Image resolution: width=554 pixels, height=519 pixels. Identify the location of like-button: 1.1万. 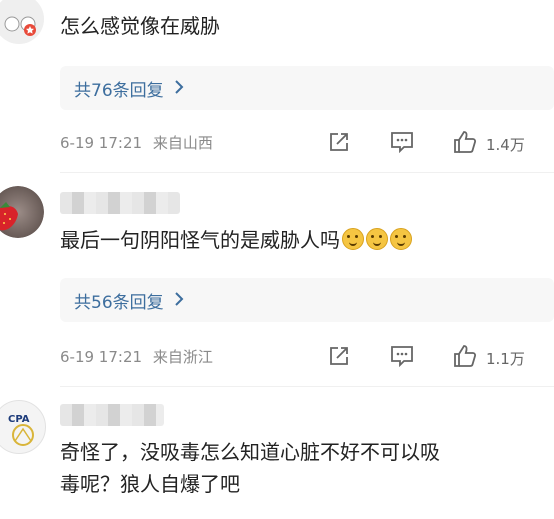
(488, 358).